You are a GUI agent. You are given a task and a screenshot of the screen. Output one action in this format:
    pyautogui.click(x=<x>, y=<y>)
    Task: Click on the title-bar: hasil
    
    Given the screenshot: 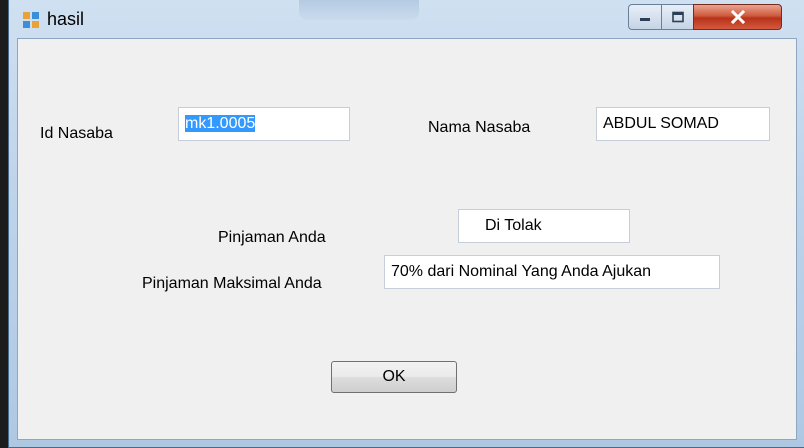 What is the action you would take?
    pyautogui.click(x=406, y=19)
    